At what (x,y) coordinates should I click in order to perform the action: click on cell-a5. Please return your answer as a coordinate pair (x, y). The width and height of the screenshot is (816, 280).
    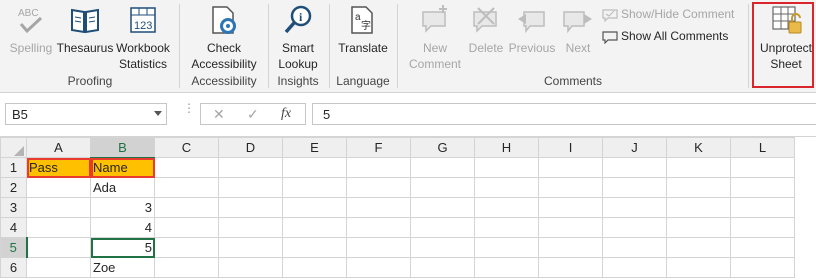
    Looking at the image, I should click on (58, 247).